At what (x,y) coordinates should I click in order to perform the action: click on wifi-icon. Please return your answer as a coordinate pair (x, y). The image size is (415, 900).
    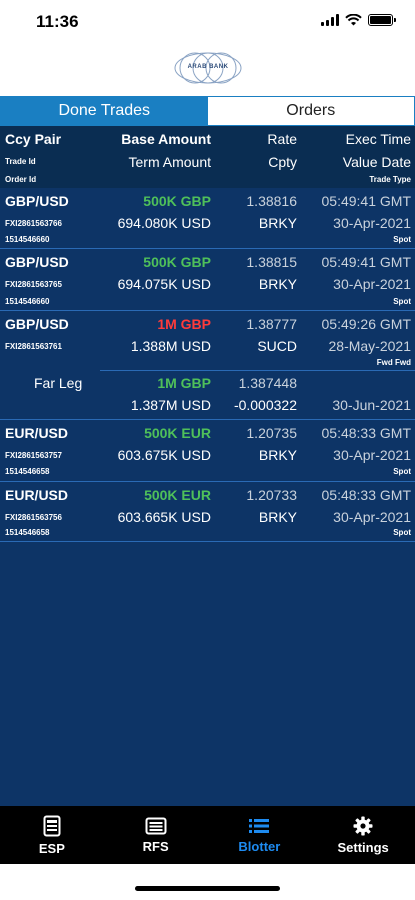
    Looking at the image, I should click on (353, 20).